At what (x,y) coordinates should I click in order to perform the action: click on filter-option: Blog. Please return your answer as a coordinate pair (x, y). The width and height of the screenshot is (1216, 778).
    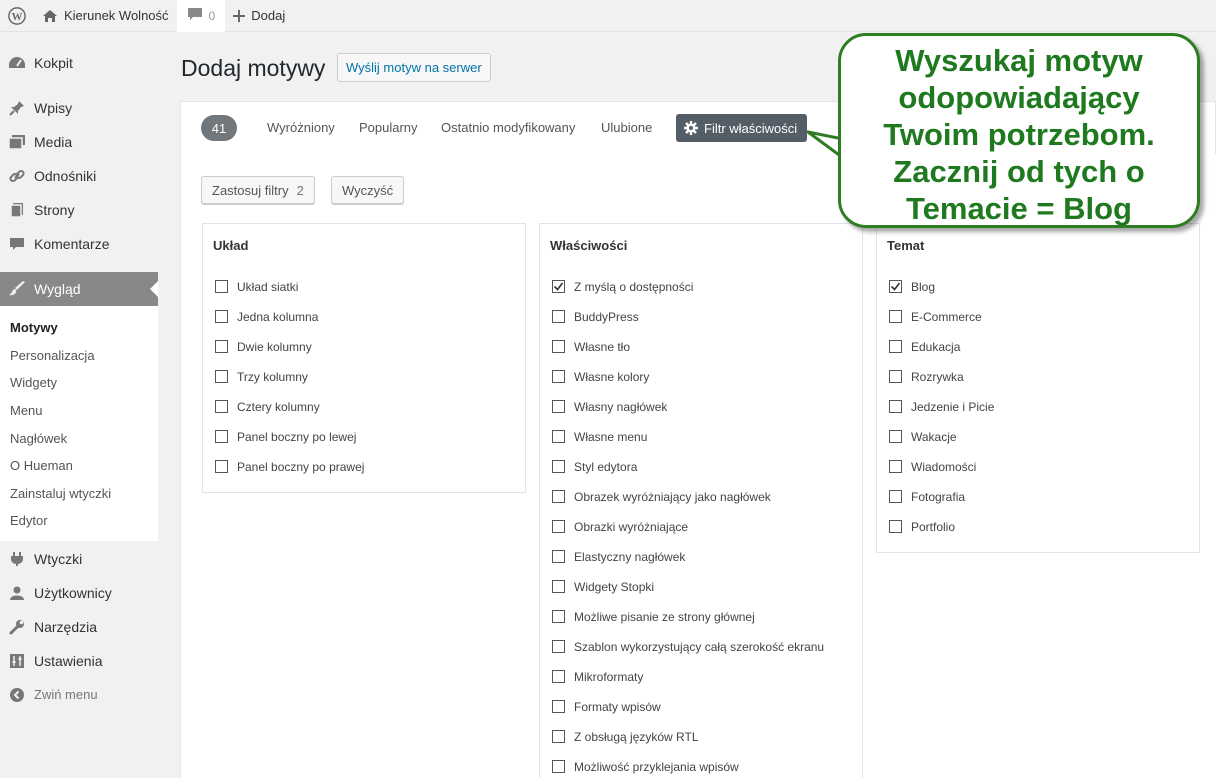
    Looking at the image, I should click on (941, 295).